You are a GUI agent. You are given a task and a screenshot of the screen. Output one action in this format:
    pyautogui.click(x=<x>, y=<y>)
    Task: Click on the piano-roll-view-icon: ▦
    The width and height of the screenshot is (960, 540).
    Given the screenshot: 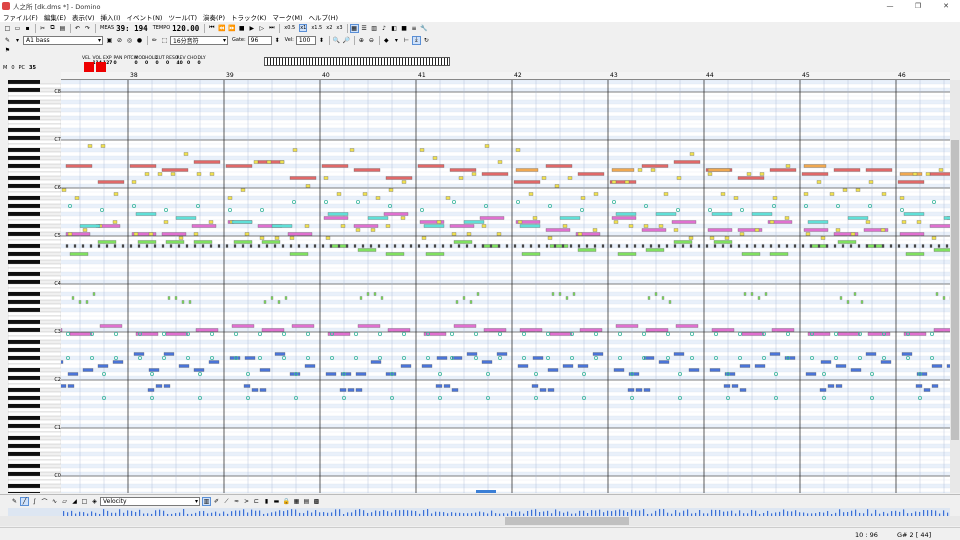 What is the action you would take?
    pyautogui.click(x=354, y=28)
    